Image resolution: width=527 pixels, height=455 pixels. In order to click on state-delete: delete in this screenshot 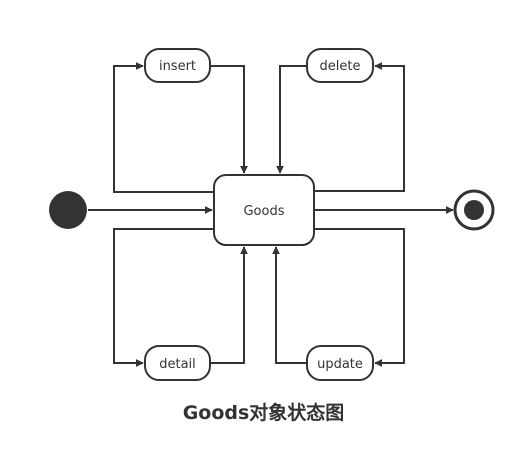, I will do `click(340, 65)`.